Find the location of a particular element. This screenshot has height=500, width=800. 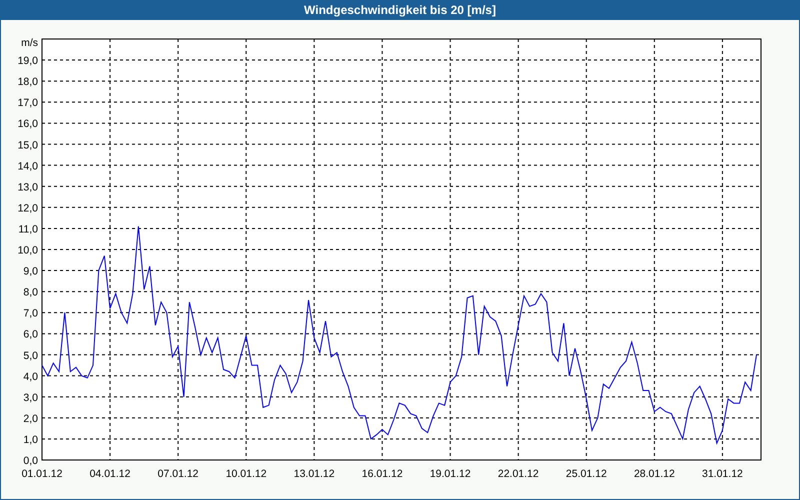

axis-tick-label: 18,0 is located at coordinates (28, 82).